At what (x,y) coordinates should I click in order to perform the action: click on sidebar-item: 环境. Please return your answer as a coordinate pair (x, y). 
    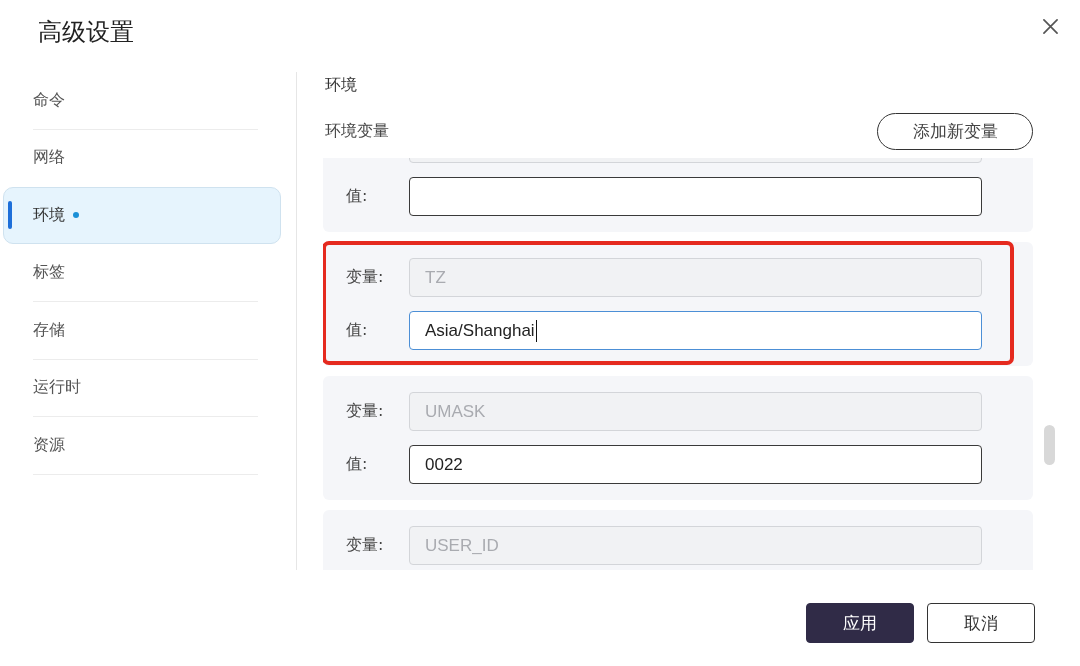
    Looking at the image, I should click on (142, 215).